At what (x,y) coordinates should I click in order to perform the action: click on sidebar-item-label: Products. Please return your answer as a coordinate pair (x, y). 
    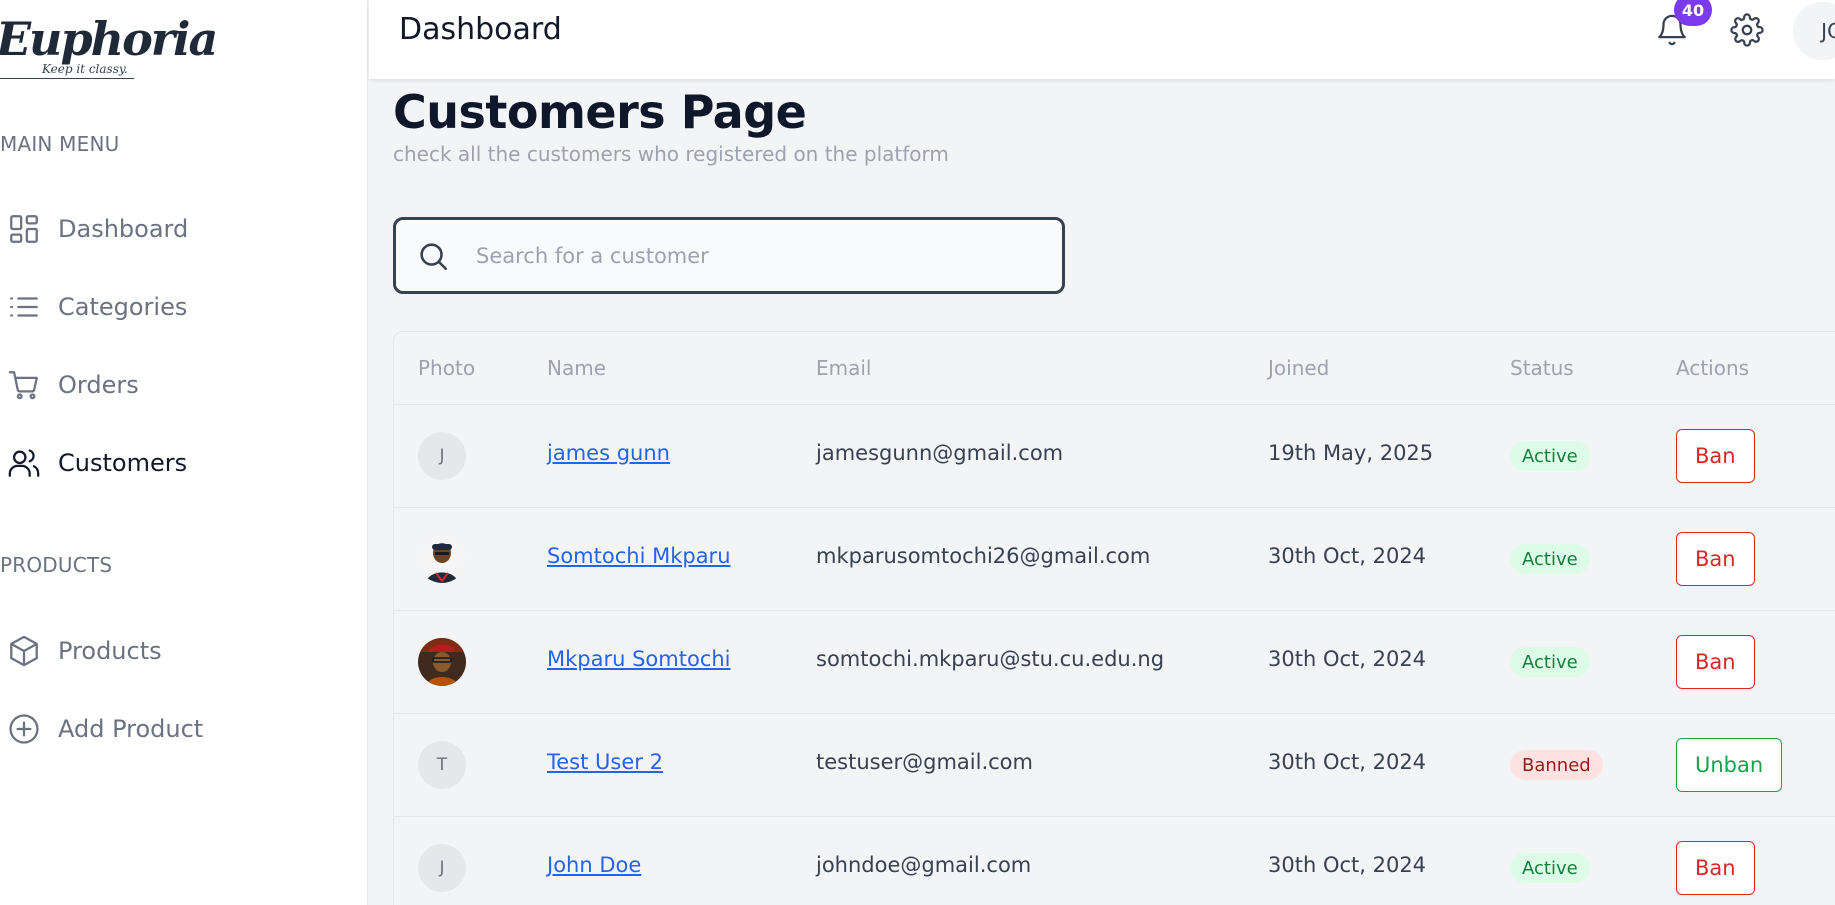
    Looking at the image, I should click on (110, 651).